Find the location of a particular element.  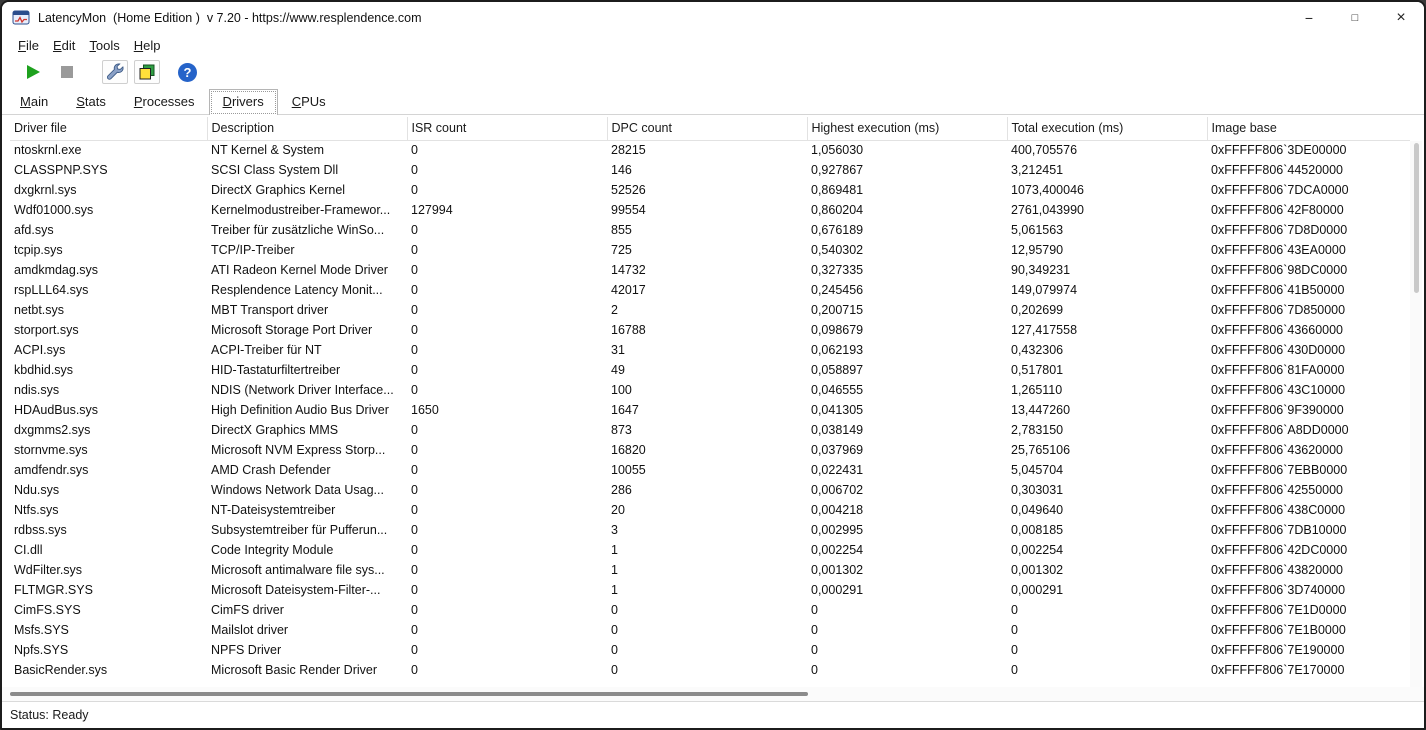

menu-file: File is located at coordinates (28, 45).